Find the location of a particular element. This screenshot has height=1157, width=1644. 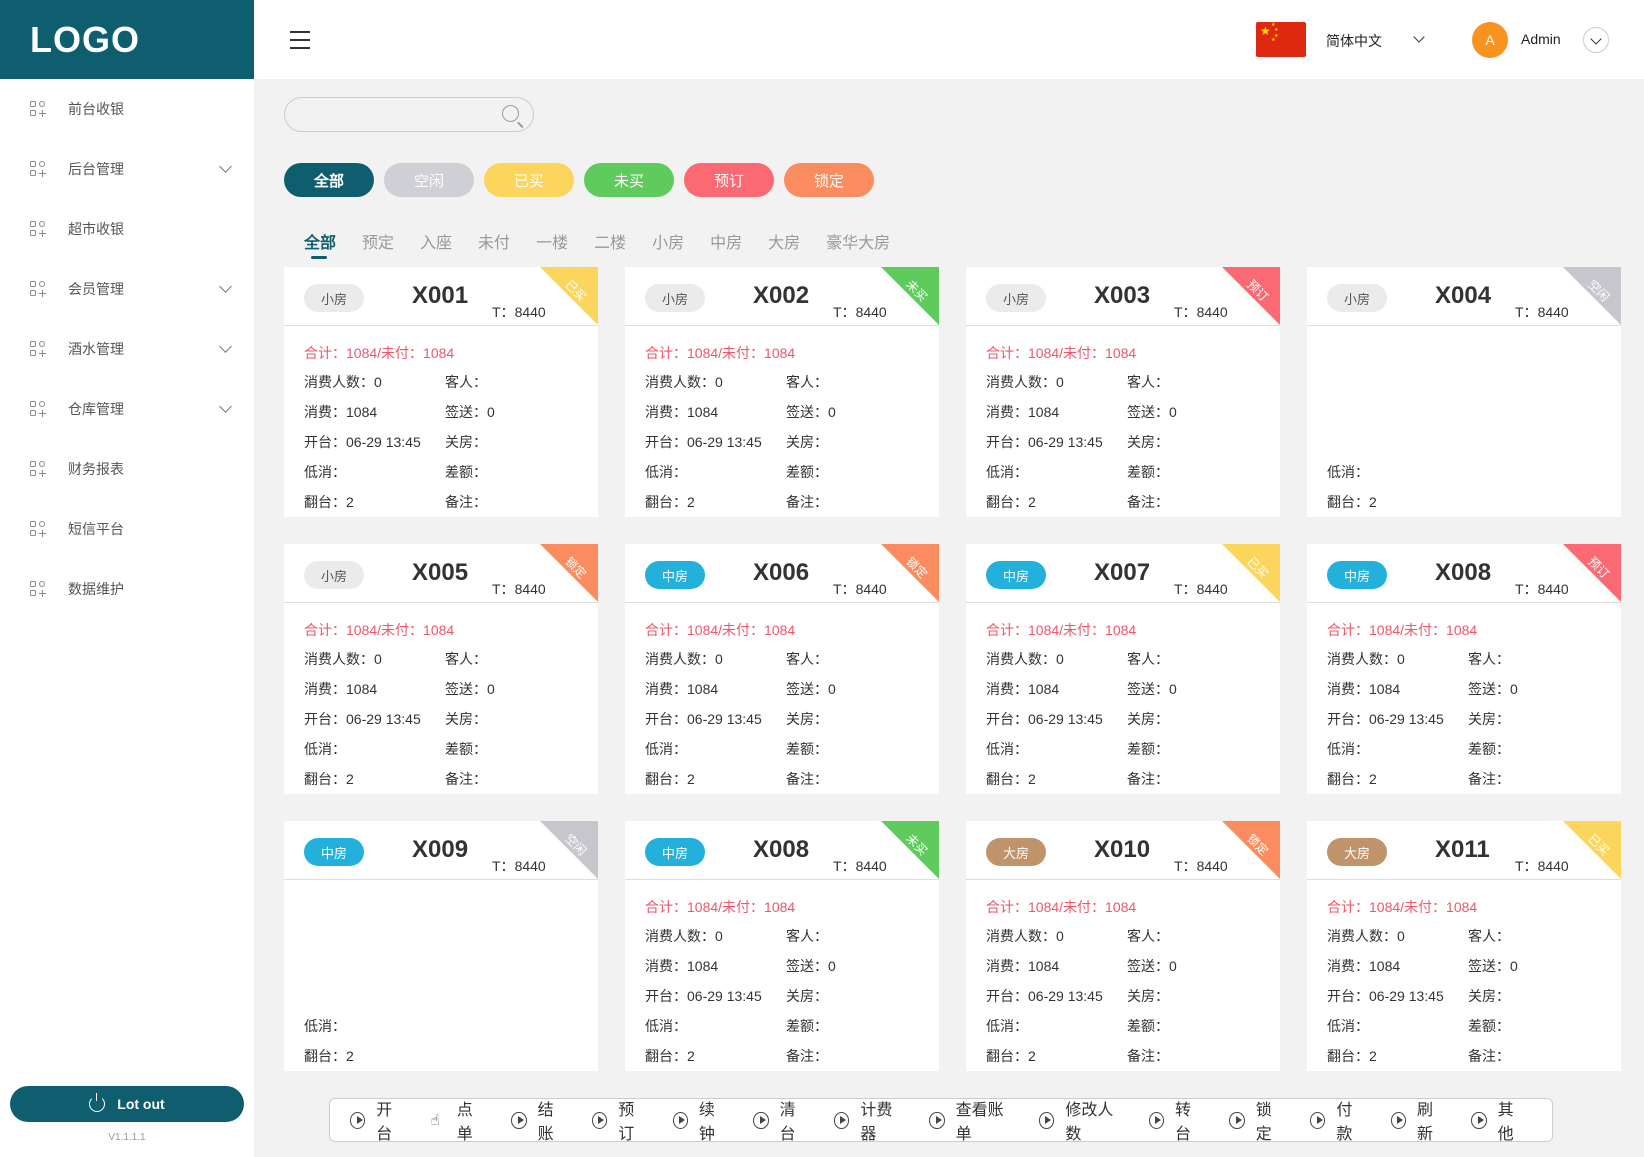

sidebar-item: 短信平台 is located at coordinates (127, 529).